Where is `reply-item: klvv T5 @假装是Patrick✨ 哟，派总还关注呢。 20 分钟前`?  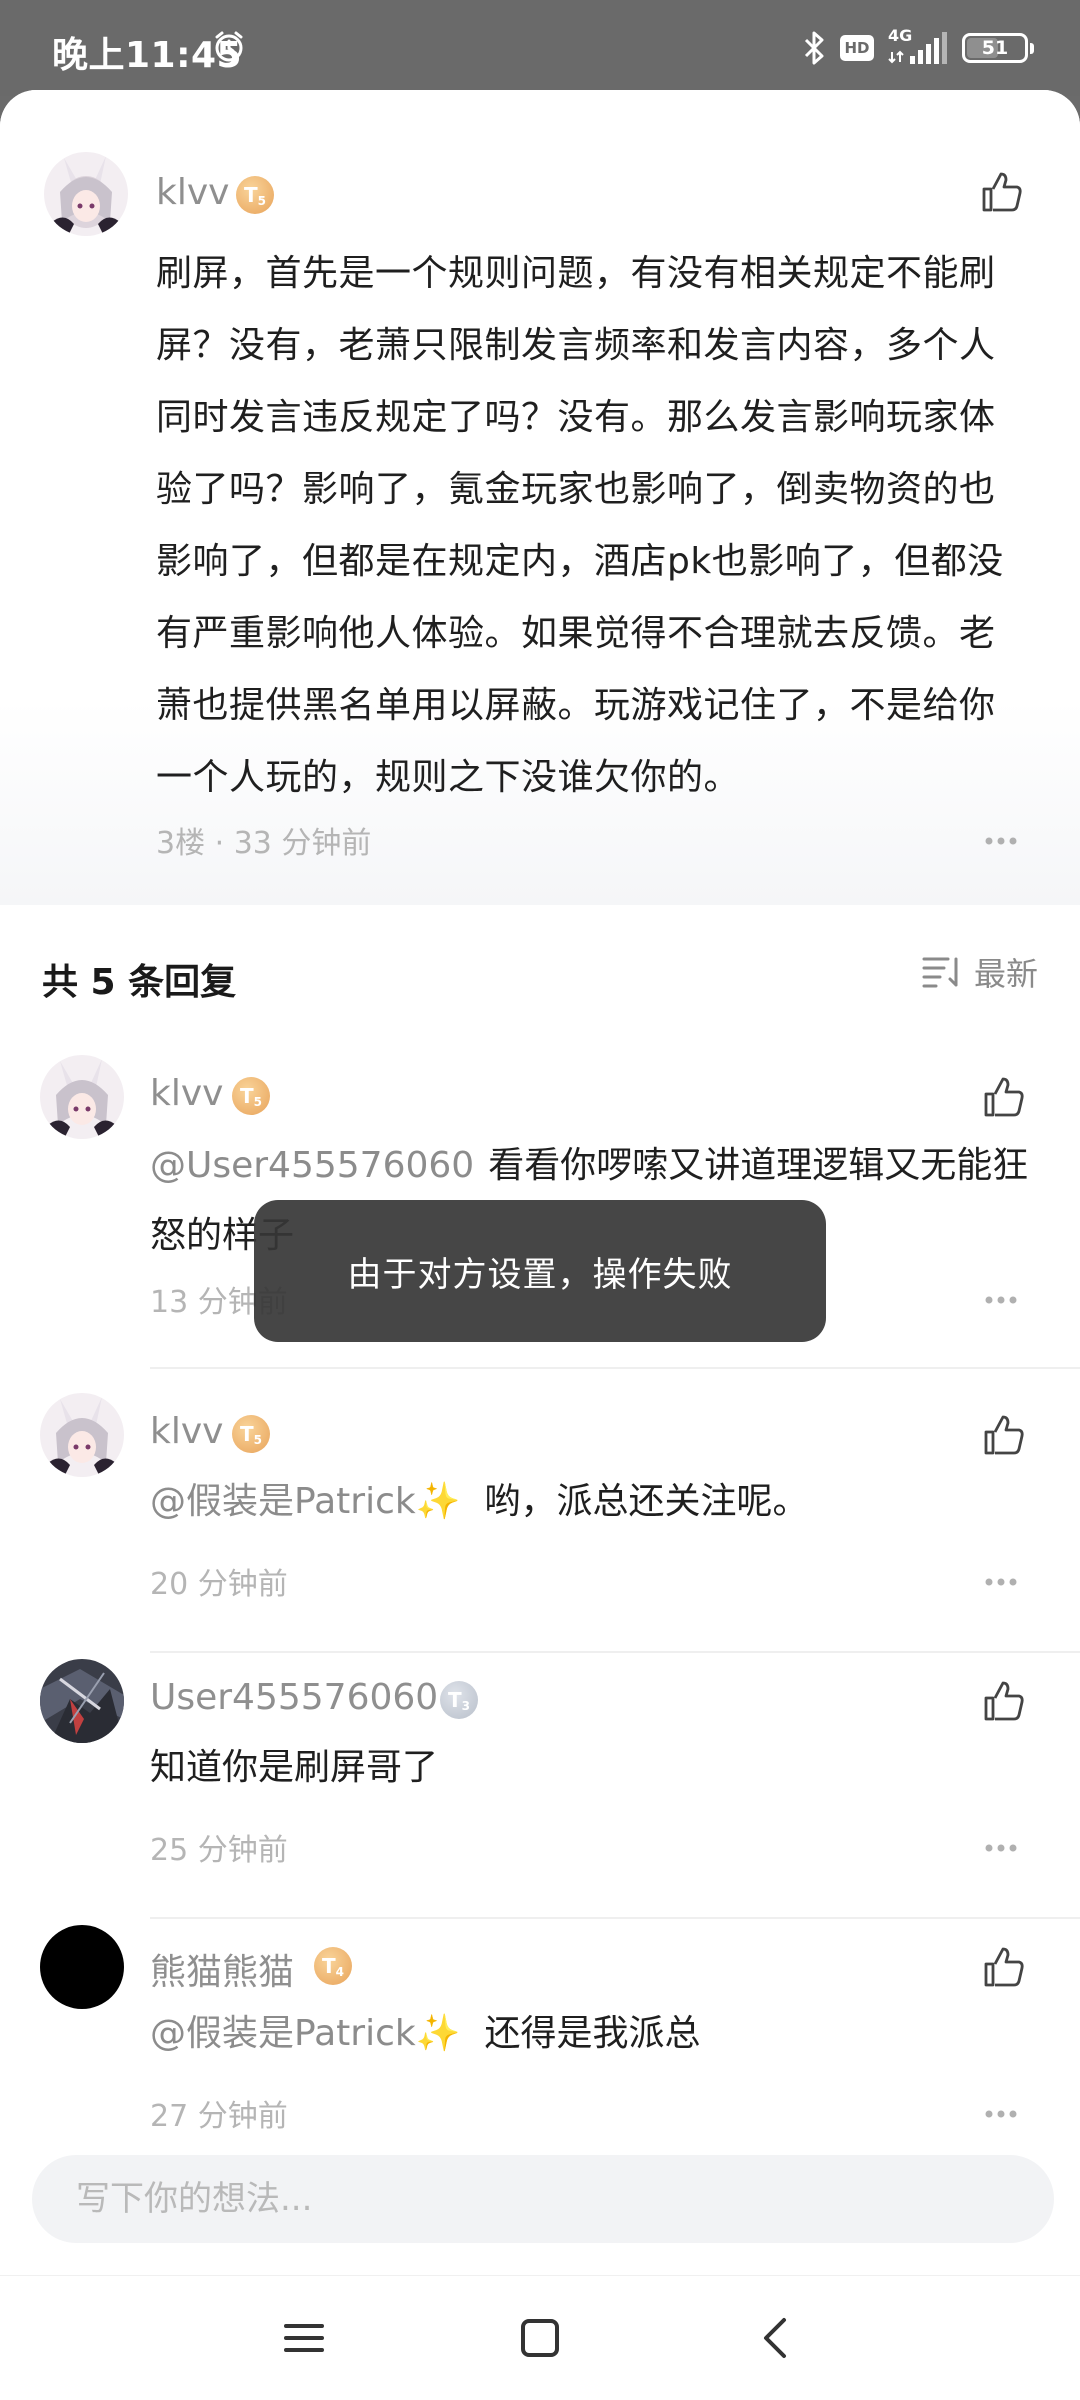 reply-item: klvv T5 @假装是Patrick✨ 哟，派总还关注呢。 20 分钟前 is located at coordinates (540, 1526).